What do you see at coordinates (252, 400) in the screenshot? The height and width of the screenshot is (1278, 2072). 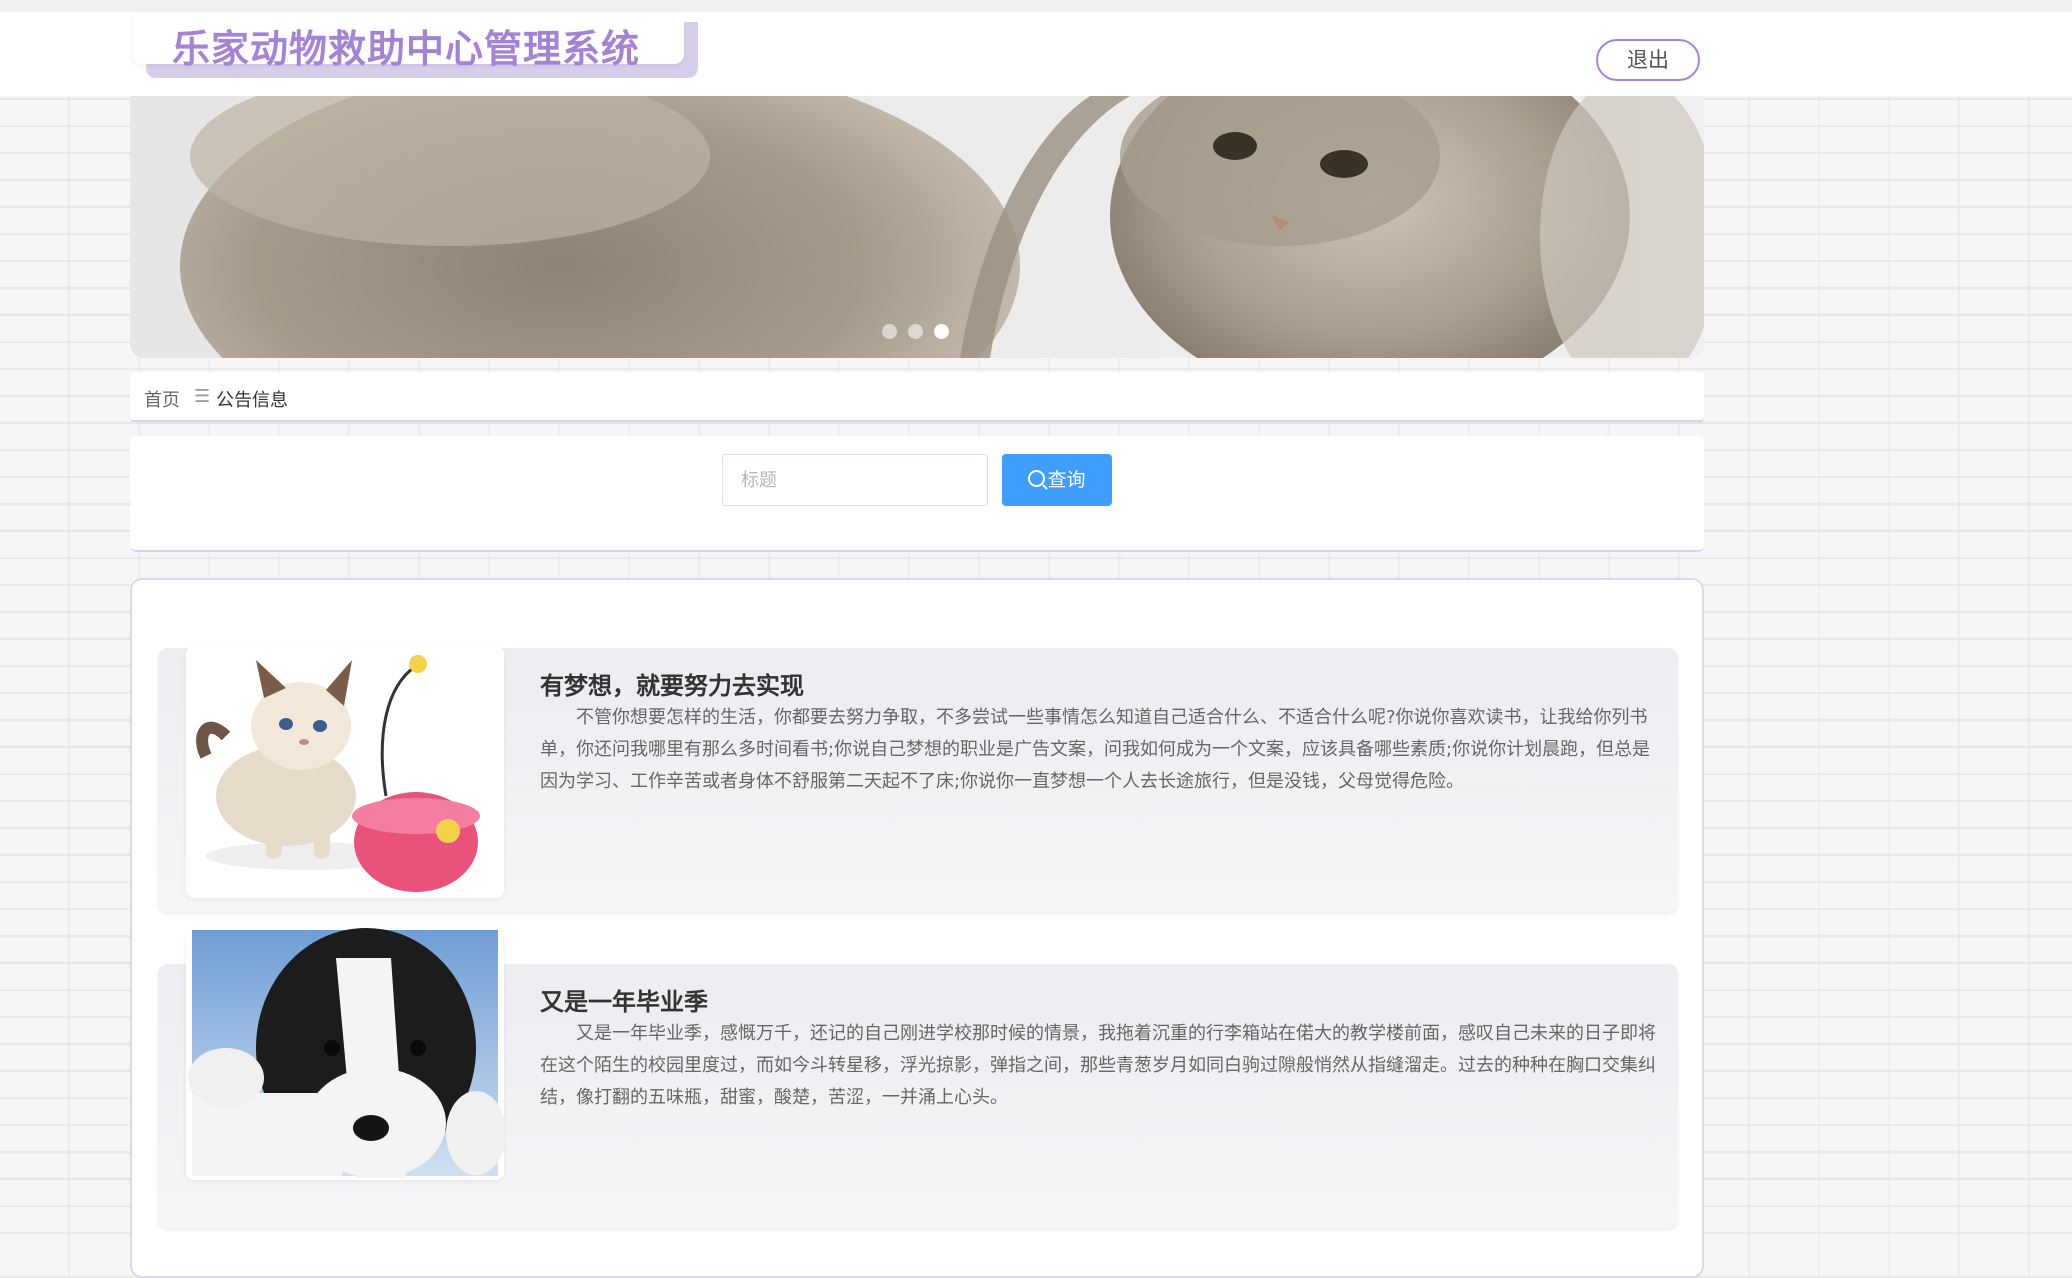 I see `breadcrumb-current: 公告信息` at bounding box center [252, 400].